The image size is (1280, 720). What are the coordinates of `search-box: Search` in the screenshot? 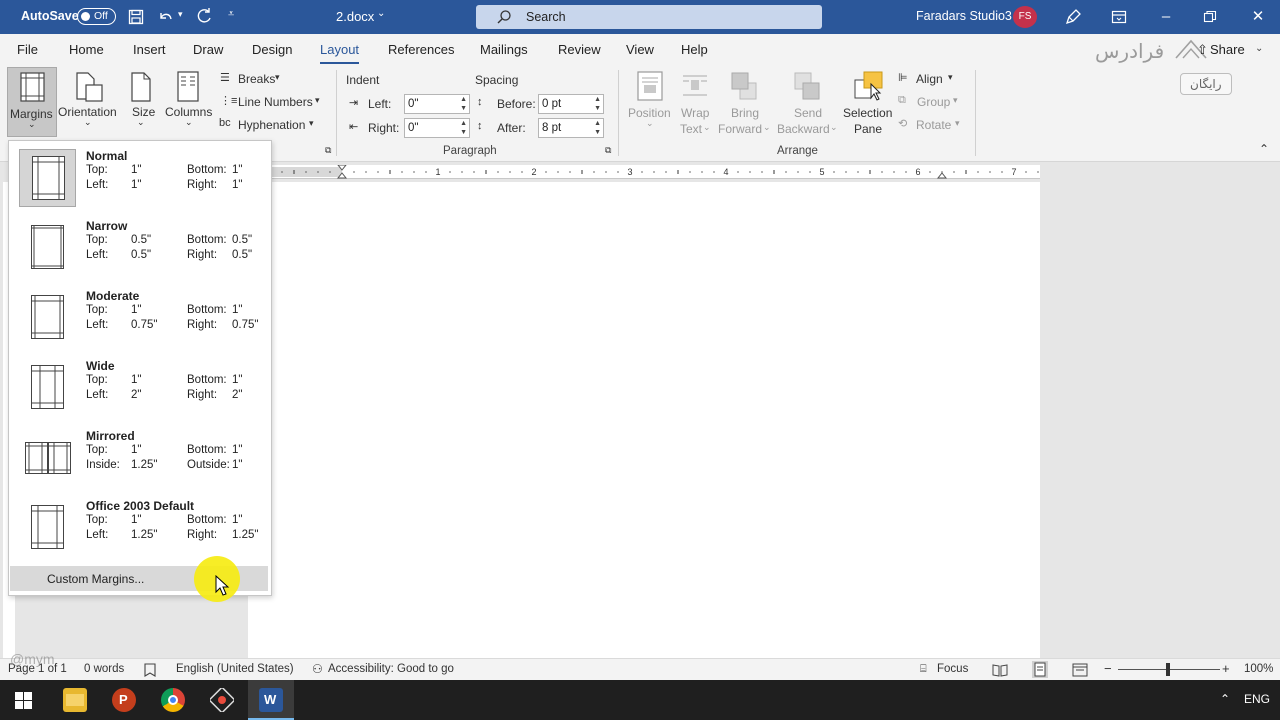 It's located at (649, 17).